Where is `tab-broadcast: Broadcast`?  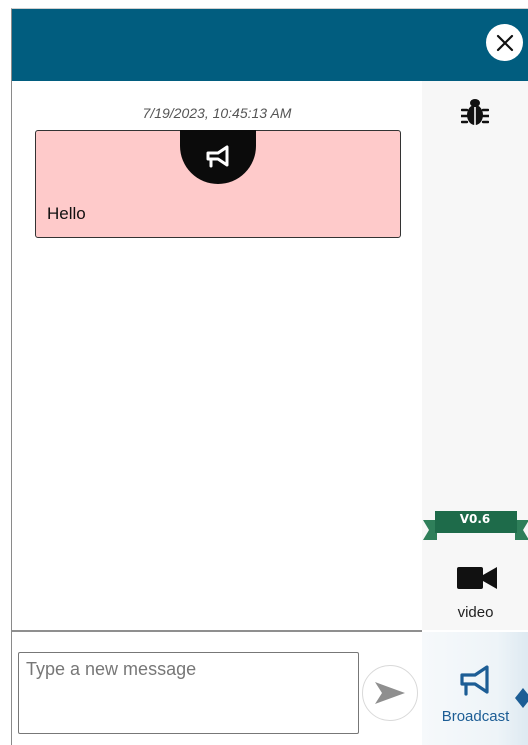
tab-broadcast: Broadcast is located at coordinates (475, 688).